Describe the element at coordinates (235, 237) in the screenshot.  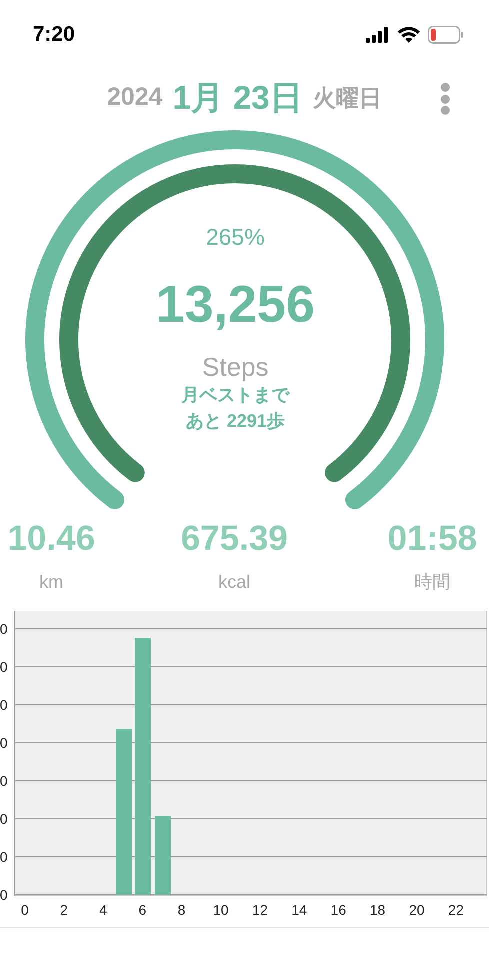
I see `percent-label: 265%` at that location.